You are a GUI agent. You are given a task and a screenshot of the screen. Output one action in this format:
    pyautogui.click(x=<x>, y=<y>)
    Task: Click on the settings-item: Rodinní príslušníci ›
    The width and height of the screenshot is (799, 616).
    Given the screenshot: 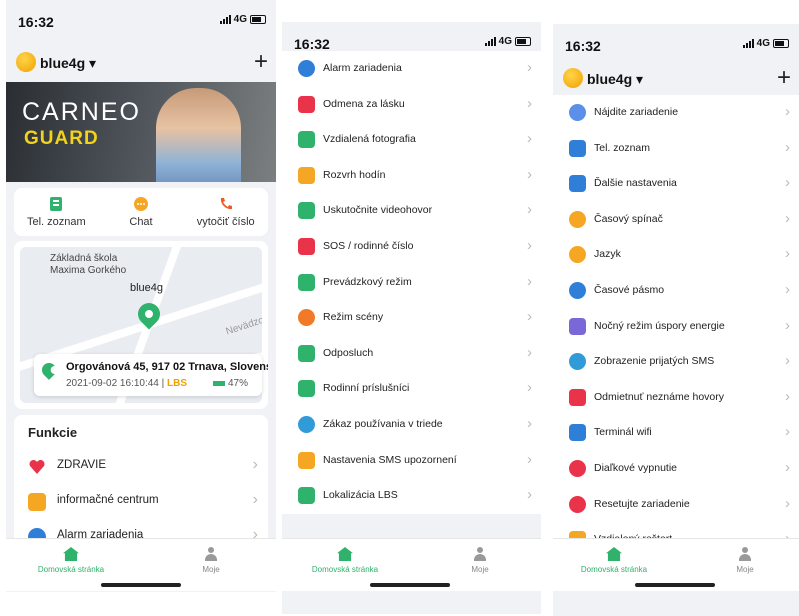 What is the action you would take?
    pyautogui.click(x=411, y=389)
    